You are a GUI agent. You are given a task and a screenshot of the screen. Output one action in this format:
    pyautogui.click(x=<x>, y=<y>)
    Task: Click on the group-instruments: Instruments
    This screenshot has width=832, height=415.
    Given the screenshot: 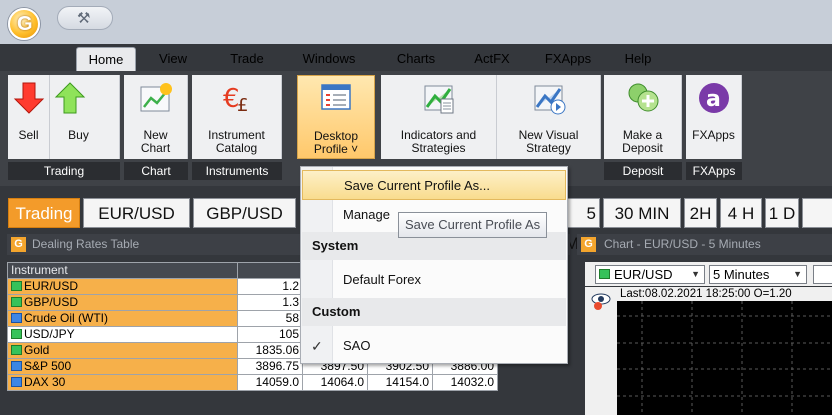 What is the action you would take?
    pyautogui.click(x=237, y=171)
    